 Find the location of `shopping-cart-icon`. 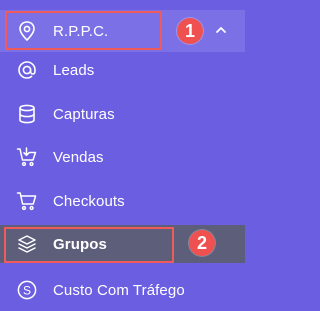

shopping-cart-icon is located at coordinates (27, 201).